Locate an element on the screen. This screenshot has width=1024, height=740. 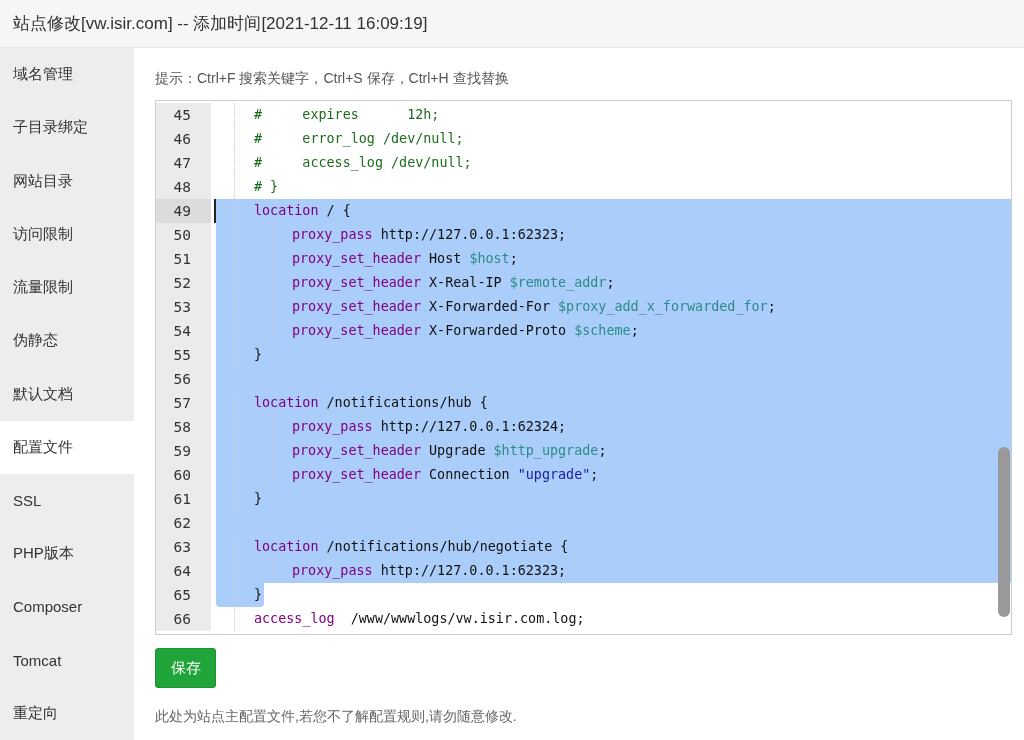
code-line: # error_log /dev/null; is located at coordinates (613, 139).